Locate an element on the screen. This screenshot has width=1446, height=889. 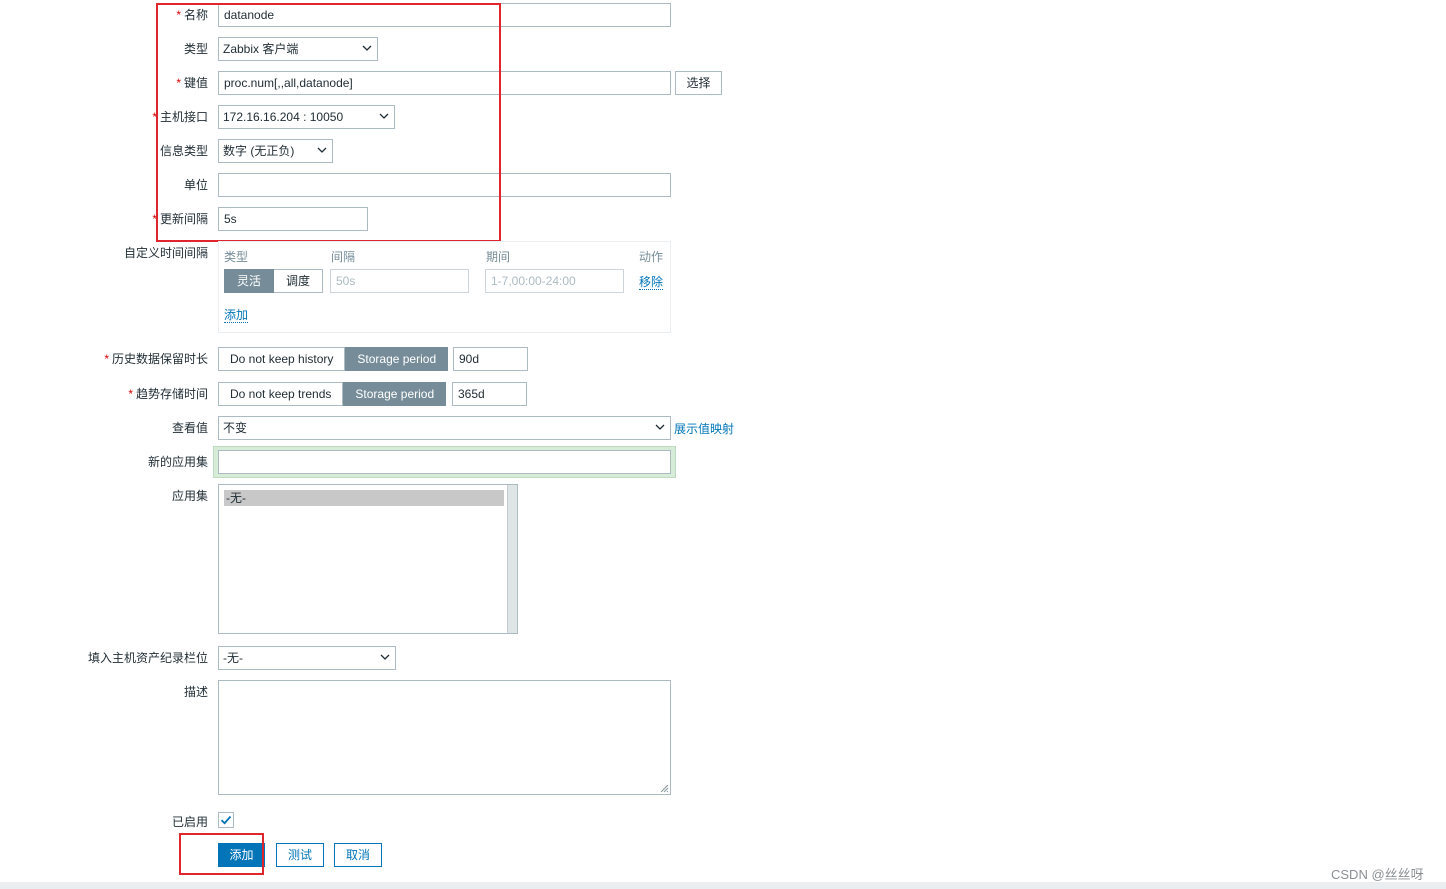
trends-storage-period-option: Storage period is located at coordinates (395, 394).